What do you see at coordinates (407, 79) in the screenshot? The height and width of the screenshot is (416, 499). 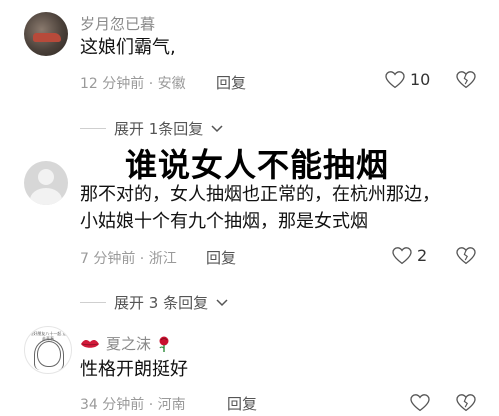 I see `like-button: 10` at bounding box center [407, 79].